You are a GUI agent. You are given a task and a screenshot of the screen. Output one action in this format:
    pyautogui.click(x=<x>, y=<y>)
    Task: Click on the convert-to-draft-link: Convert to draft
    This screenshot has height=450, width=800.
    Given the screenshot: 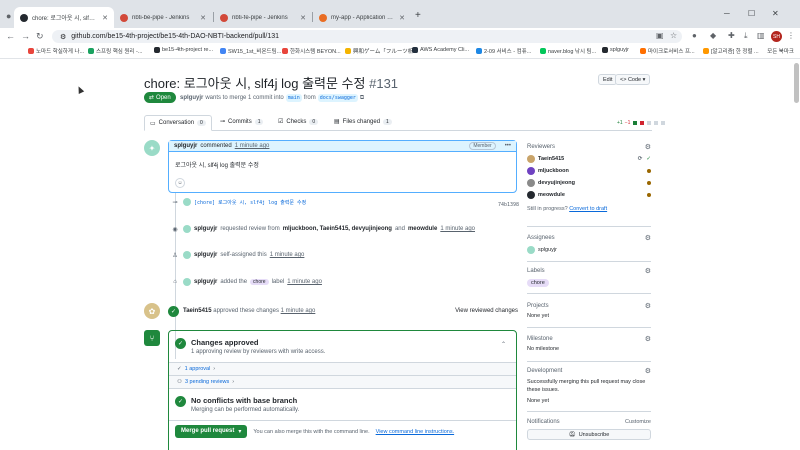 What is the action you would take?
    pyautogui.click(x=588, y=209)
    